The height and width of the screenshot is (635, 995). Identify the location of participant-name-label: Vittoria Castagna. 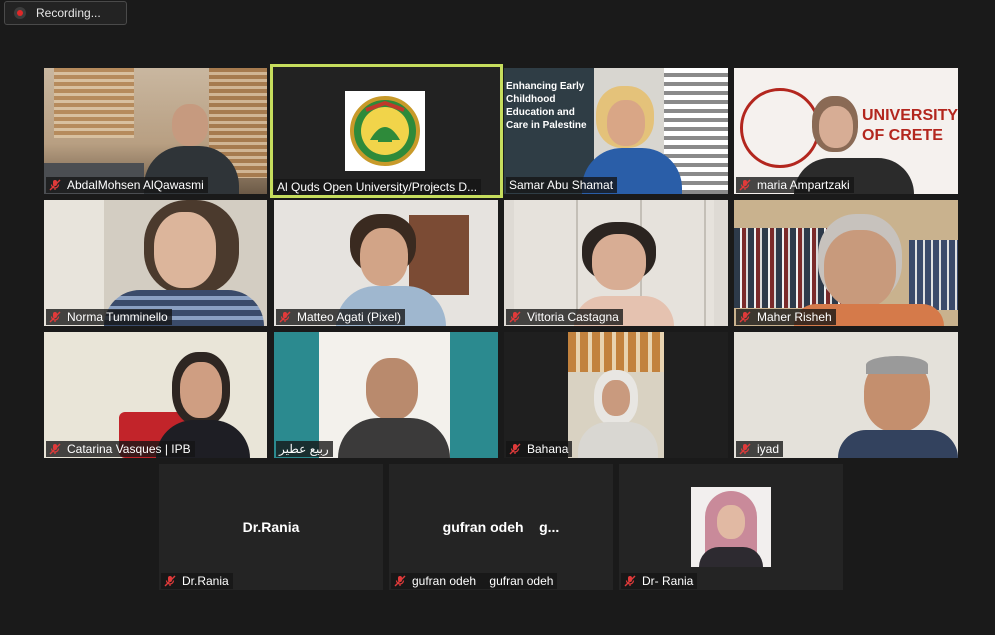
(564, 317).